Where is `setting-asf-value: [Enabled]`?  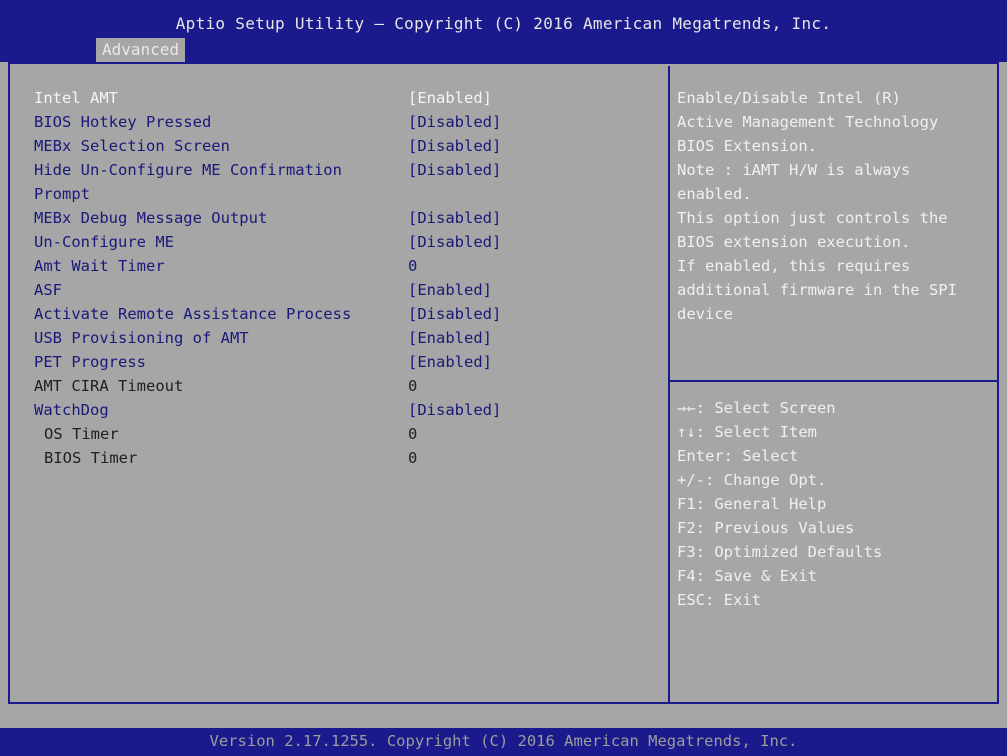 setting-asf-value: [Enabled] is located at coordinates (450, 290).